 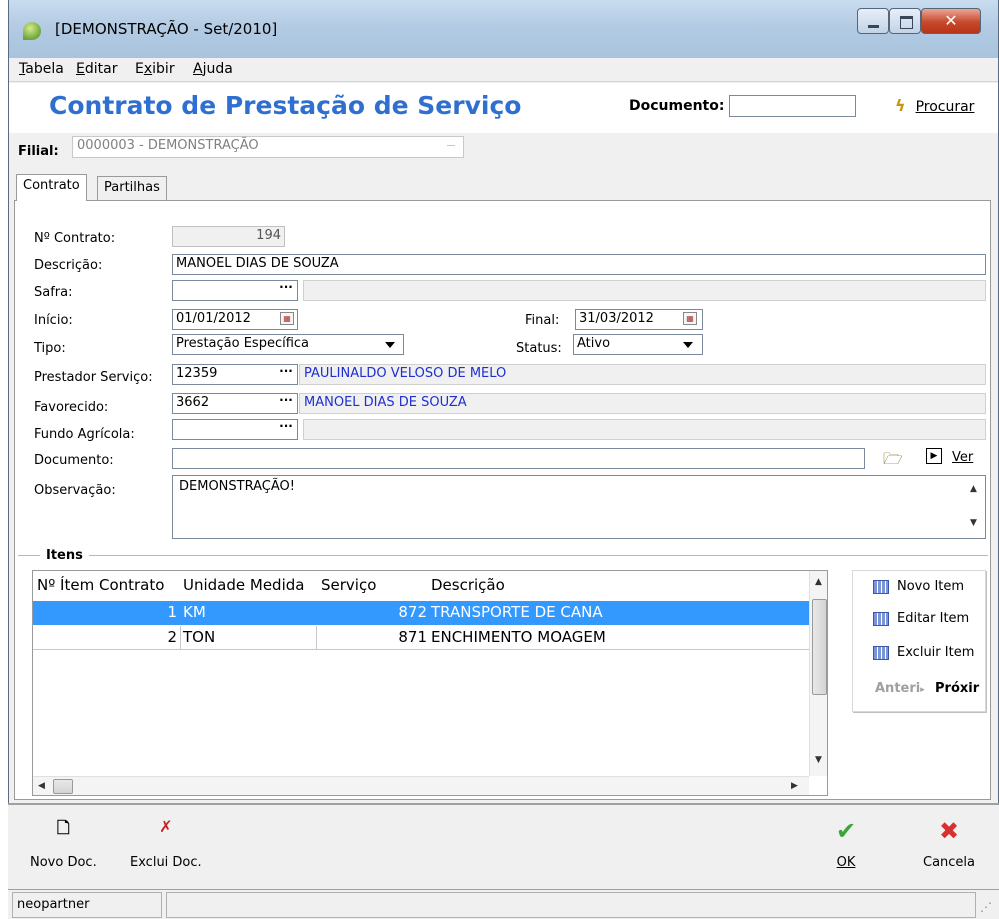 I want to click on close-button: ✕, so click(x=951, y=21).